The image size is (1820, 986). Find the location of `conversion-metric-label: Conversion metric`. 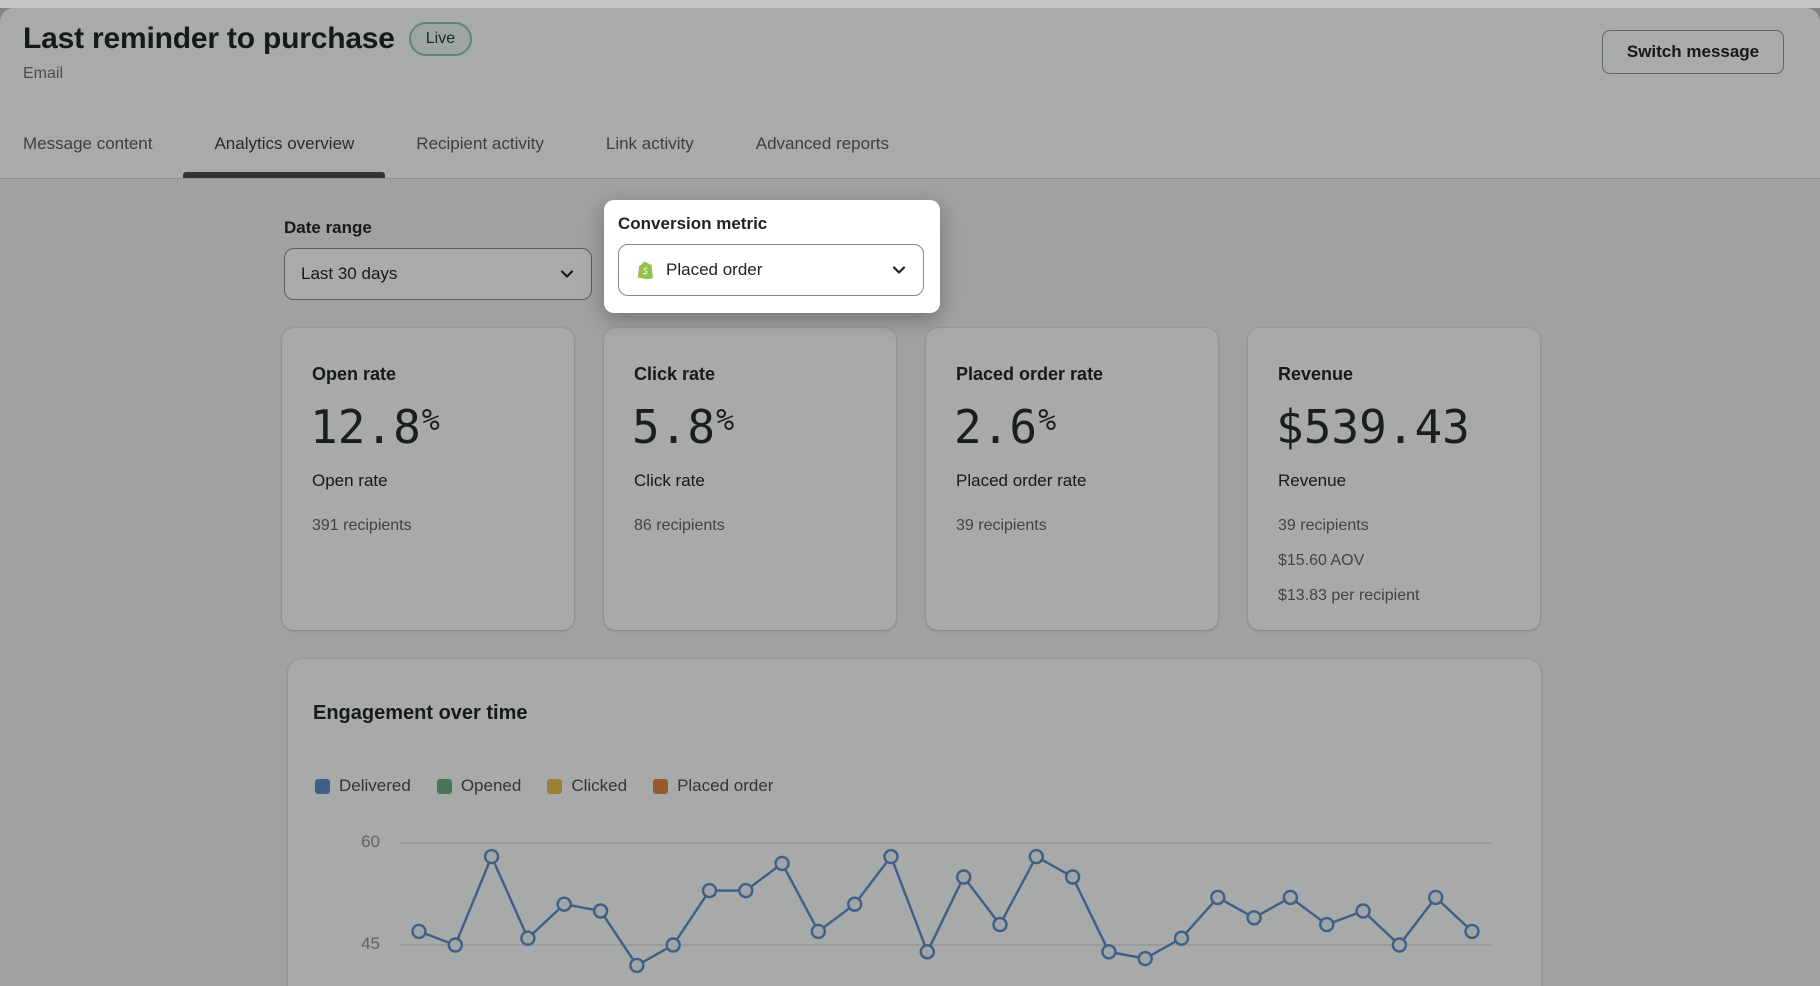

conversion-metric-label: Conversion metric is located at coordinates (693, 223).